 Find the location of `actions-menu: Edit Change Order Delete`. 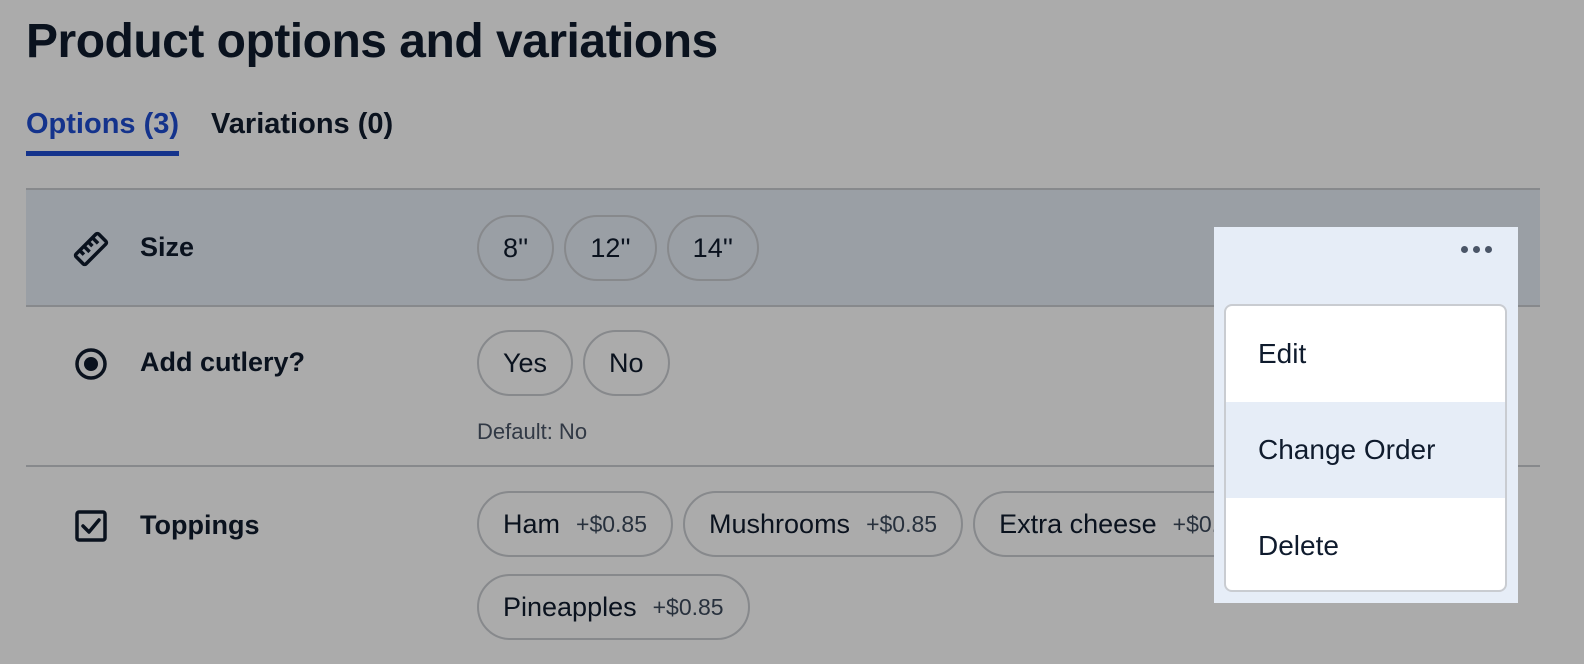

actions-menu: Edit Change Order Delete is located at coordinates (1365, 448).